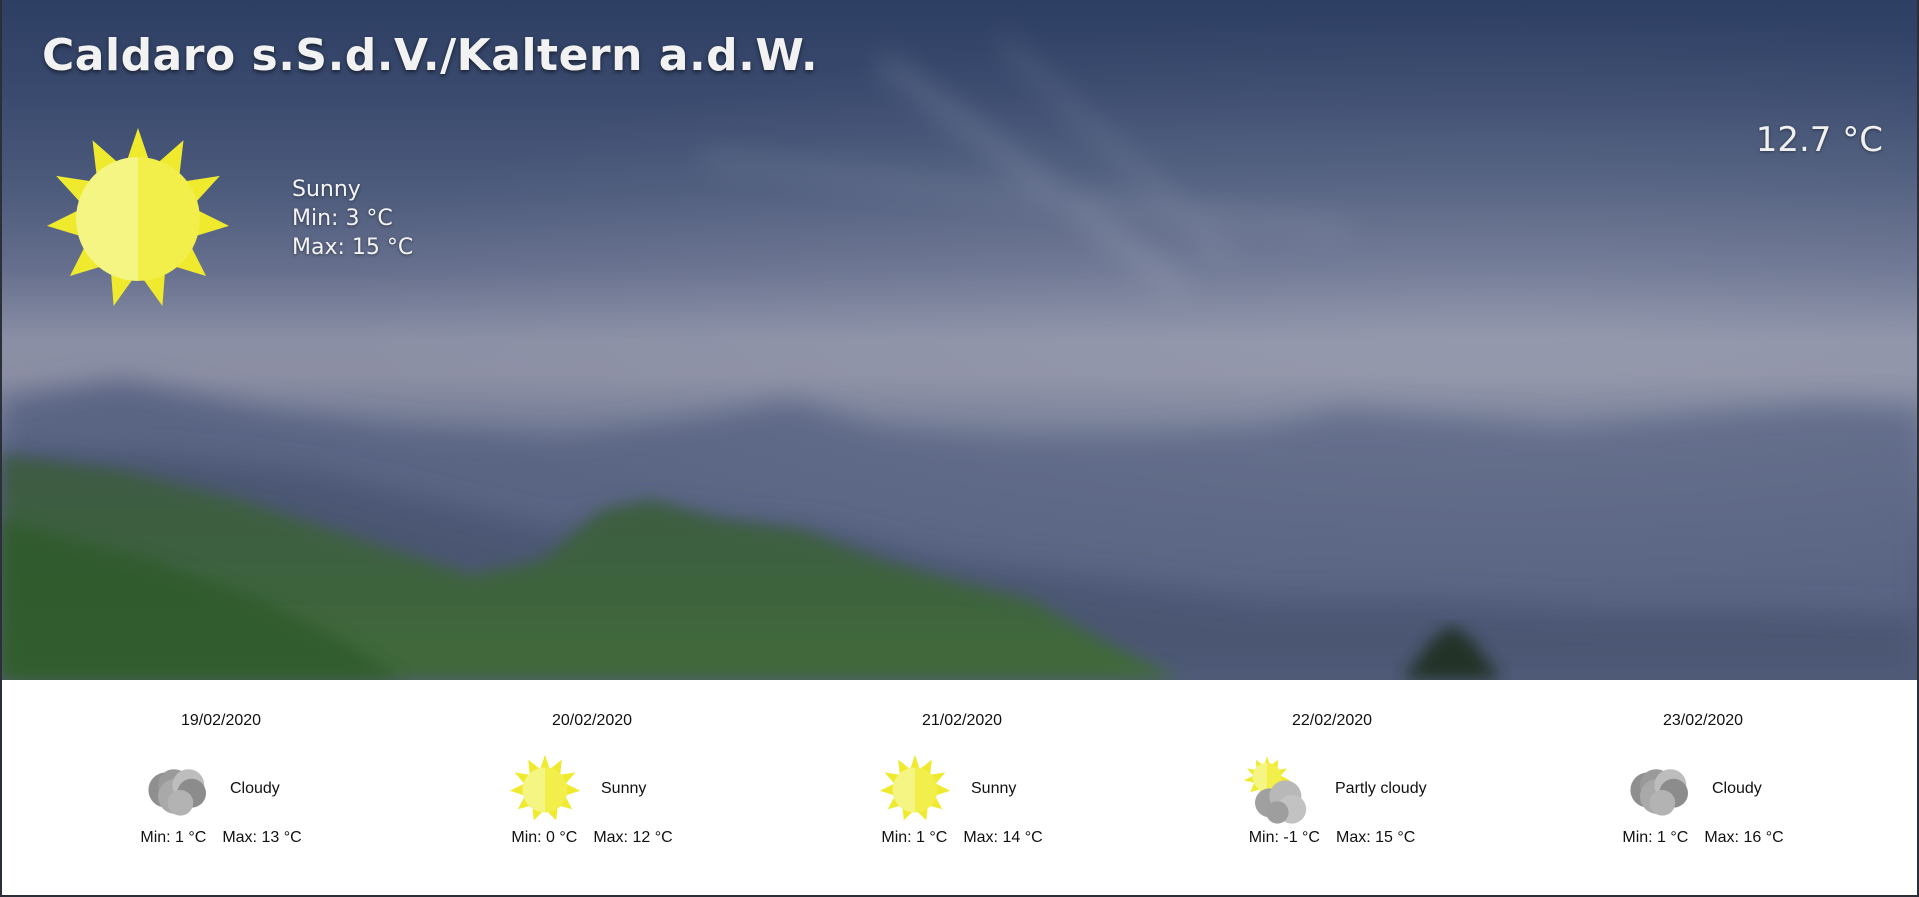 This screenshot has width=1919, height=897. What do you see at coordinates (544, 837) in the screenshot?
I see `forecast-min-temp: Min: 0 °C` at bounding box center [544, 837].